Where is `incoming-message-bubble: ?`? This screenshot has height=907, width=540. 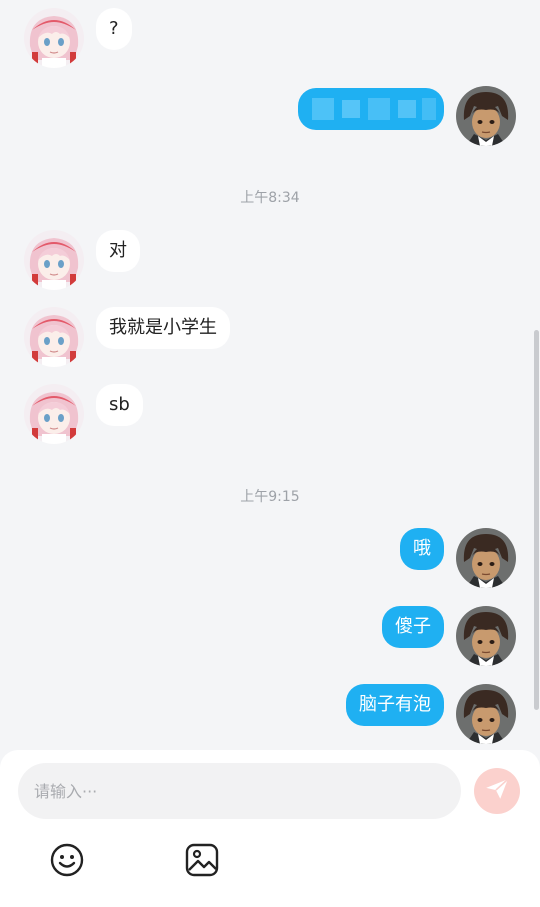 incoming-message-bubble: ? is located at coordinates (114, 29).